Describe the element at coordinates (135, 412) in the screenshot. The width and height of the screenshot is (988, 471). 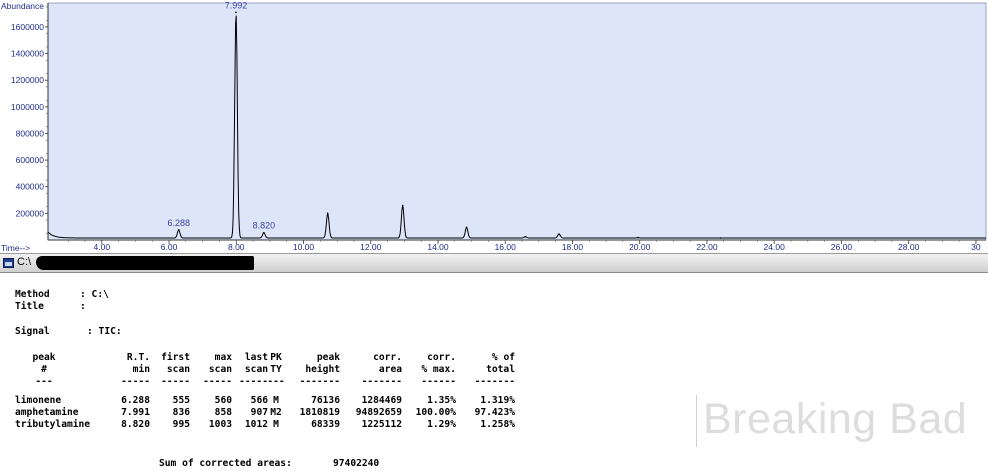
I see `cell-rt: 7.991` at that location.